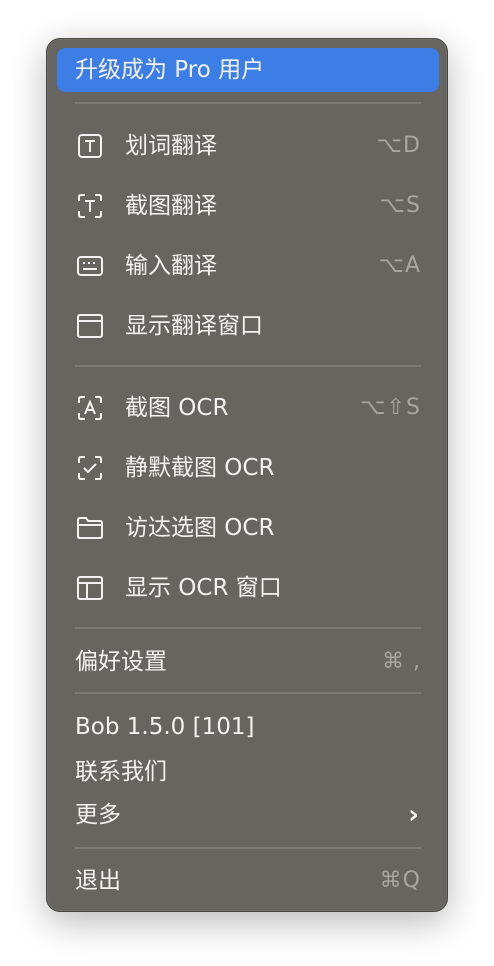 This screenshot has width=494, height=966. I want to click on show-translate-window-item: 显示翻译窗口, so click(248, 326).